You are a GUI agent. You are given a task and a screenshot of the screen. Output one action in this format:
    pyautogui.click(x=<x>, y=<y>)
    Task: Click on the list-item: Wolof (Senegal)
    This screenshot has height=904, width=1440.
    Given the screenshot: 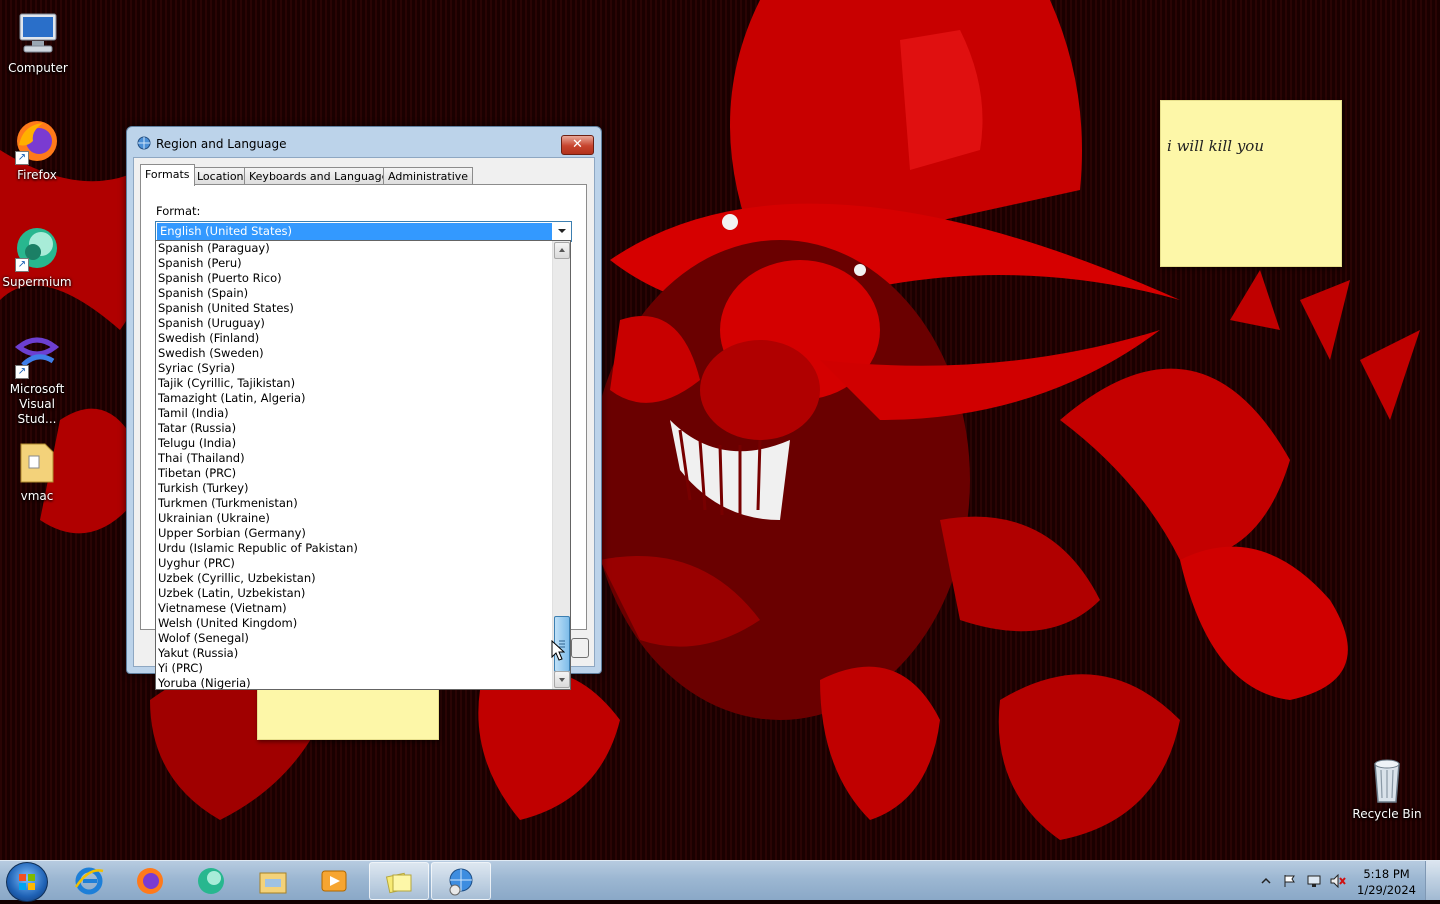 What is the action you would take?
    pyautogui.click(x=354, y=638)
    